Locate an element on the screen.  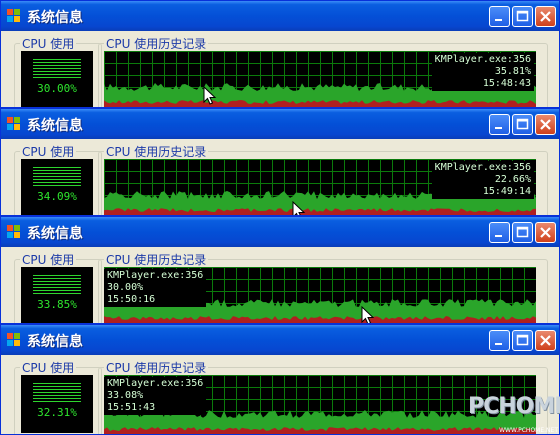
cpu-usage-meter: 34.09% is located at coordinates (57, 187).